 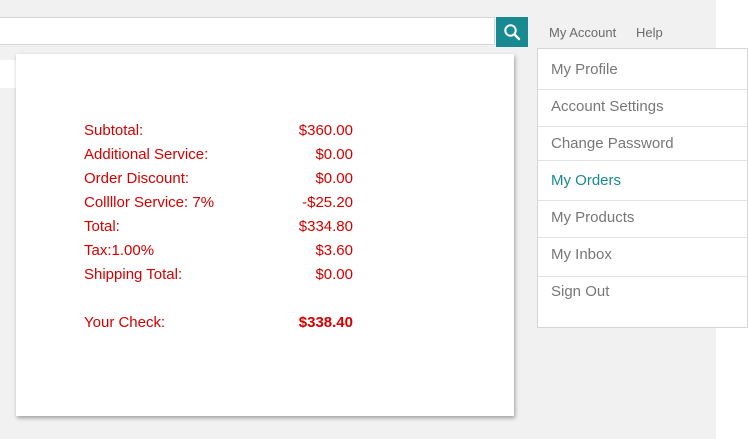 What do you see at coordinates (642, 180) in the screenshot?
I see `menu-item-my-orders: My Orders` at bounding box center [642, 180].